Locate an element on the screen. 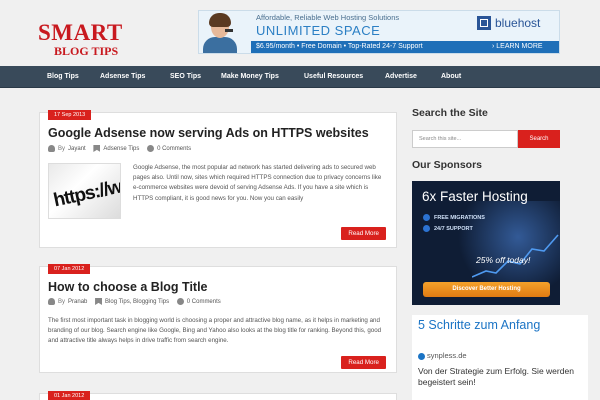 The width and height of the screenshot is (600, 400). thumbnail-text: https://ww is located at coordinates (86, 192).